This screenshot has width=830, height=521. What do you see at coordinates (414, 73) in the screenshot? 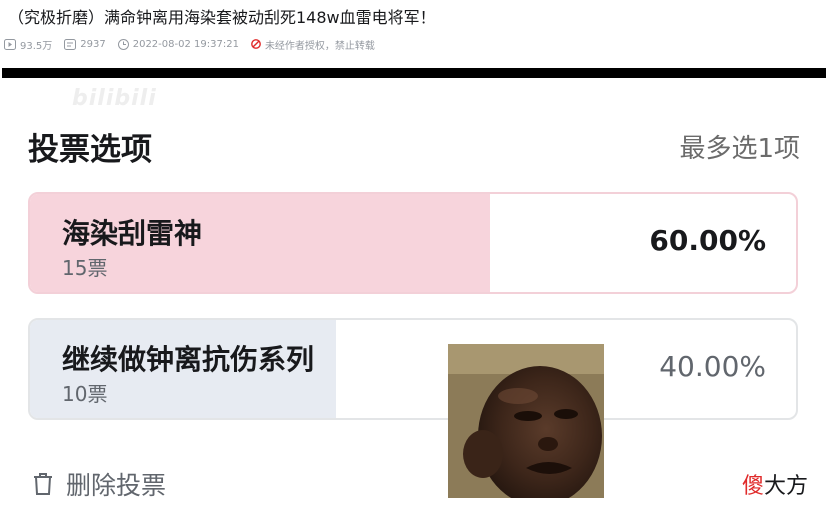
I see `frame-top-bar` at bounding box center [414, 73].